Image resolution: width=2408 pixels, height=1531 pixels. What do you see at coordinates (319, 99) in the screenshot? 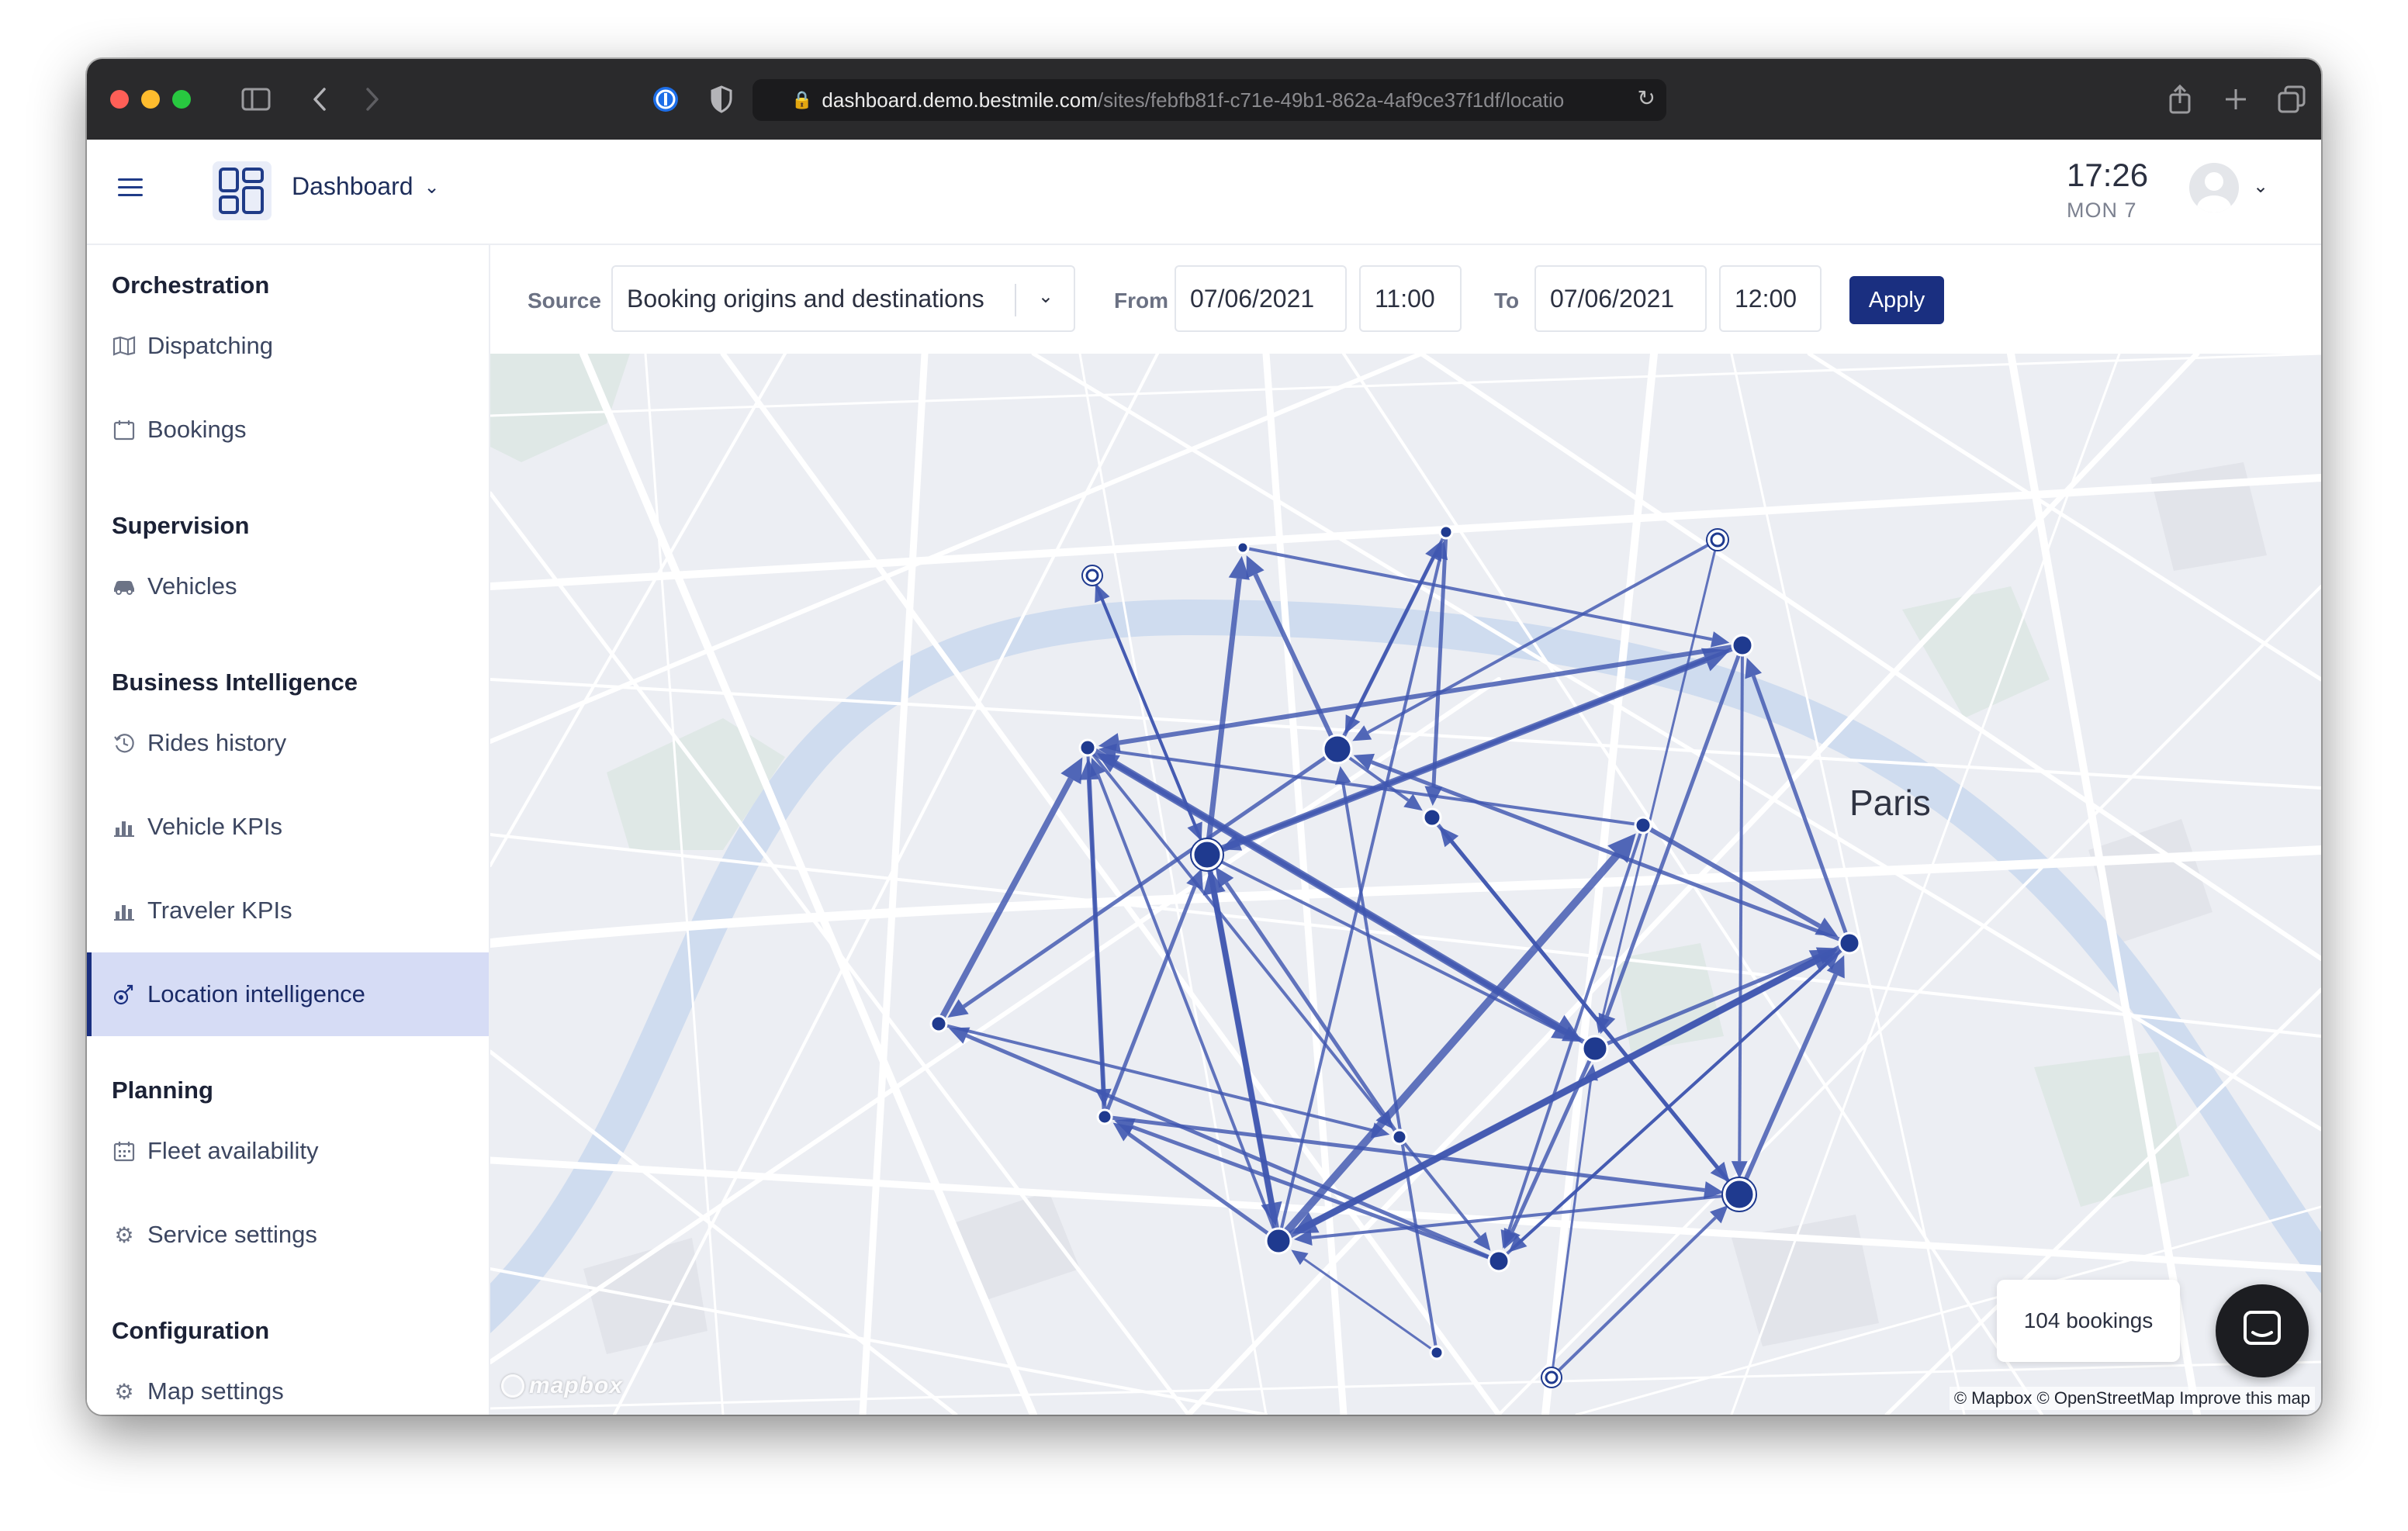
I see `back-icon` at bounding box center [319, 99].